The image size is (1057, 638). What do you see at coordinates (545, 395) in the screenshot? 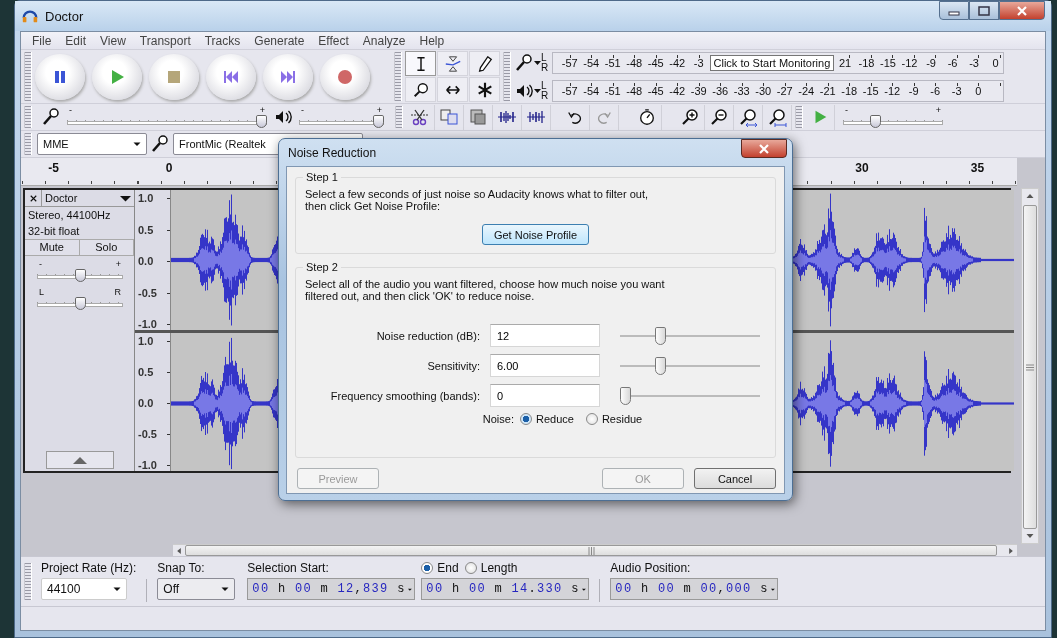
I see `input-field: 0` at bounding box center [545, 395].